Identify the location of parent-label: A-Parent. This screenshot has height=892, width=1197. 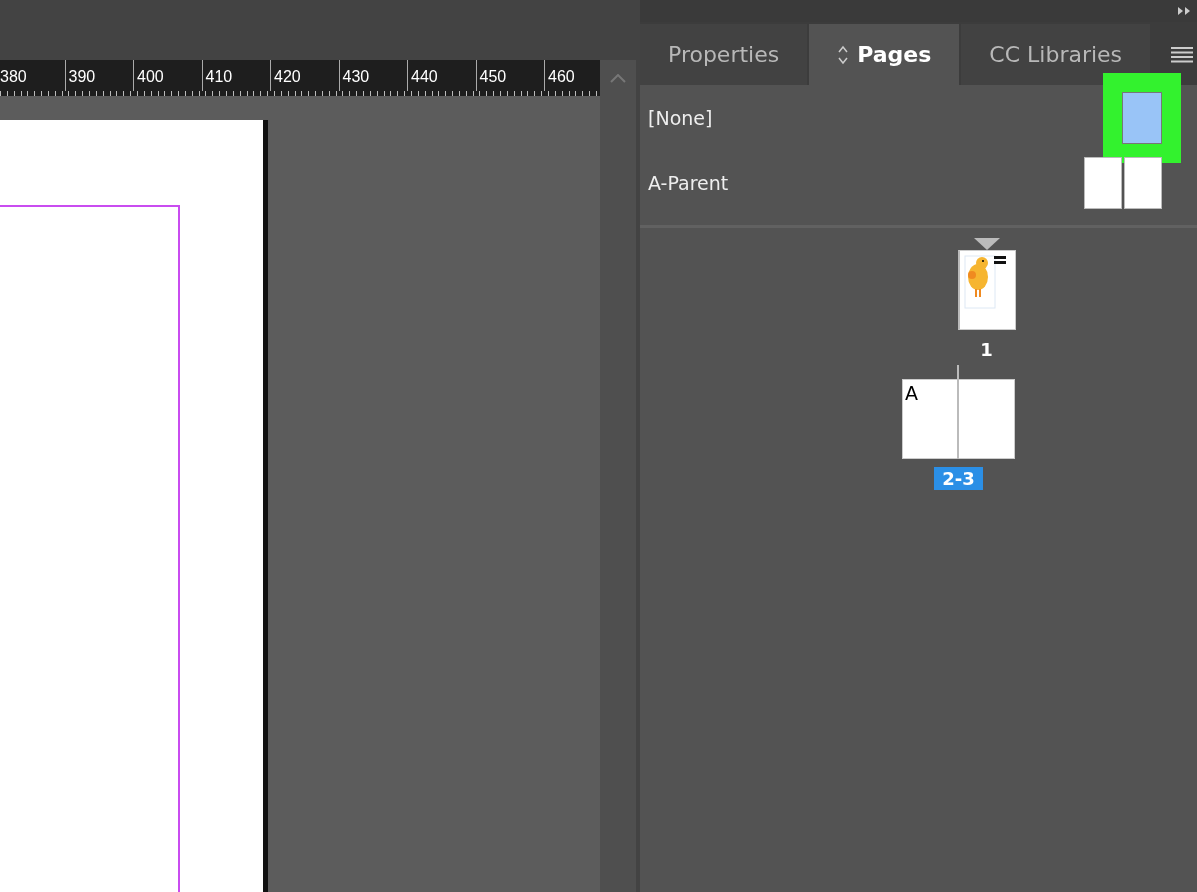
(688, 182).